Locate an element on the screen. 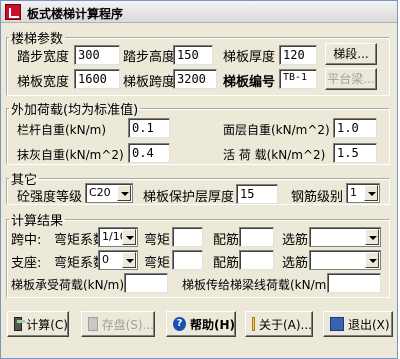 The height and width of the screenshot is (359, 400). support-reinforcement-label: 配筋 is located at coordinates (226, 263).